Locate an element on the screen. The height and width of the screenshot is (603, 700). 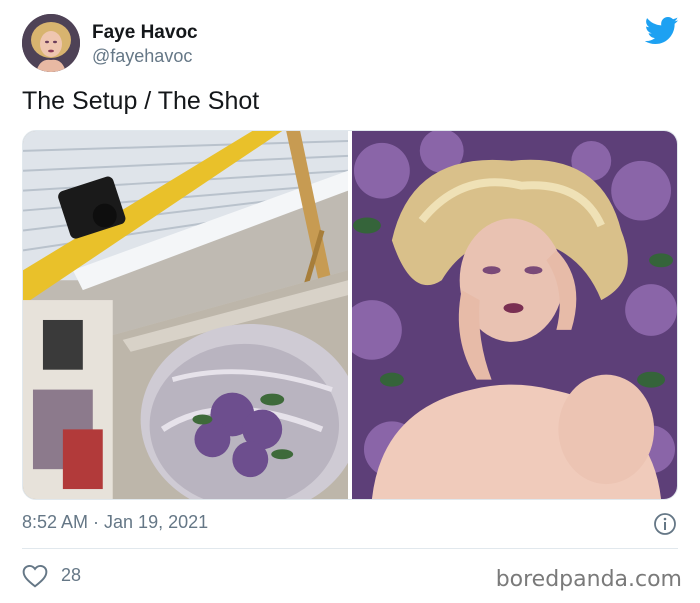
heart-icon is located at coordinates (35, 576).